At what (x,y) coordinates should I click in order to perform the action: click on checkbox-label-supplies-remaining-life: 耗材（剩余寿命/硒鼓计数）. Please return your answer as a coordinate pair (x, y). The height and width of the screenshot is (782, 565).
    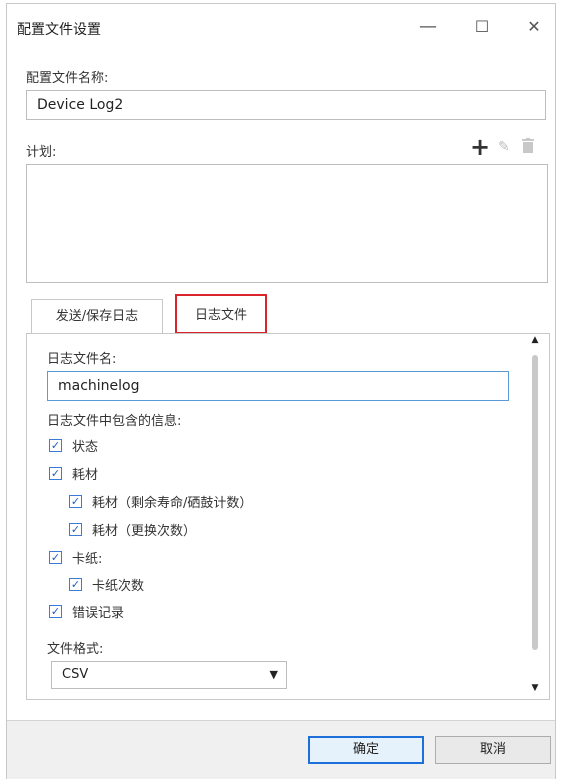
    Looking at the image, I should click on (172, 503).